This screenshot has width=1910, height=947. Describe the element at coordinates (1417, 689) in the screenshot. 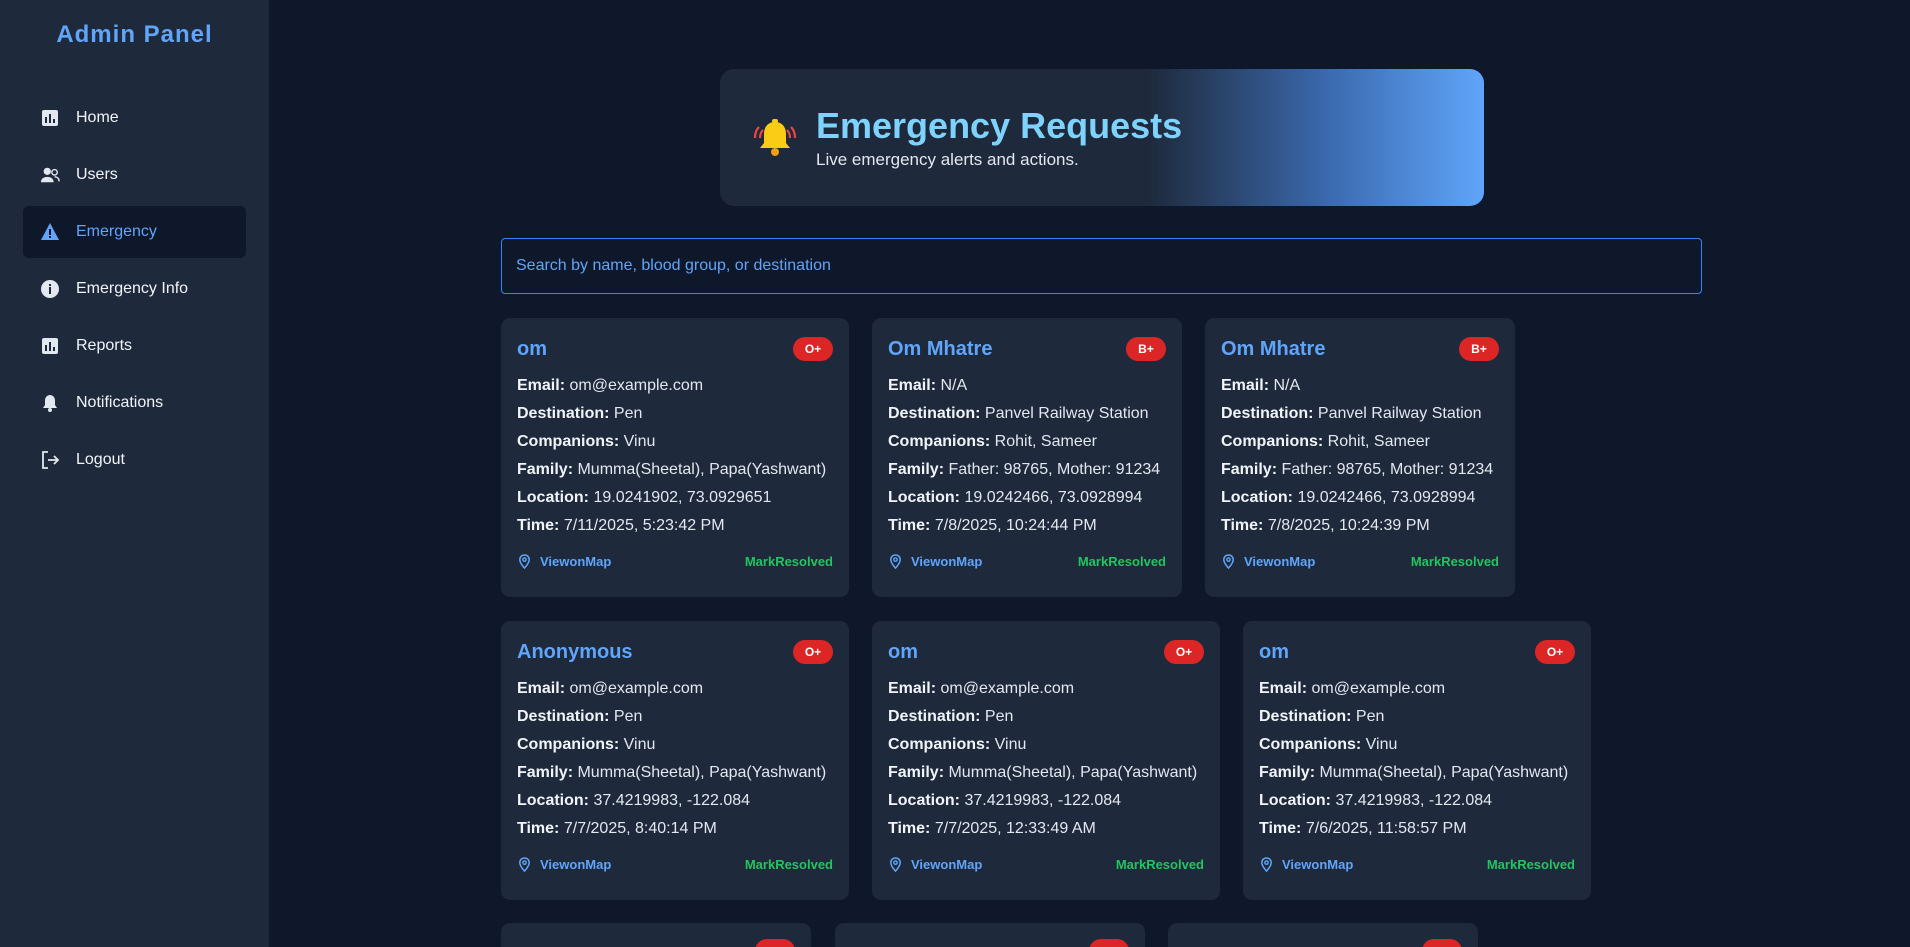

I see `card-field-email: Email: om@example.com` at that location.